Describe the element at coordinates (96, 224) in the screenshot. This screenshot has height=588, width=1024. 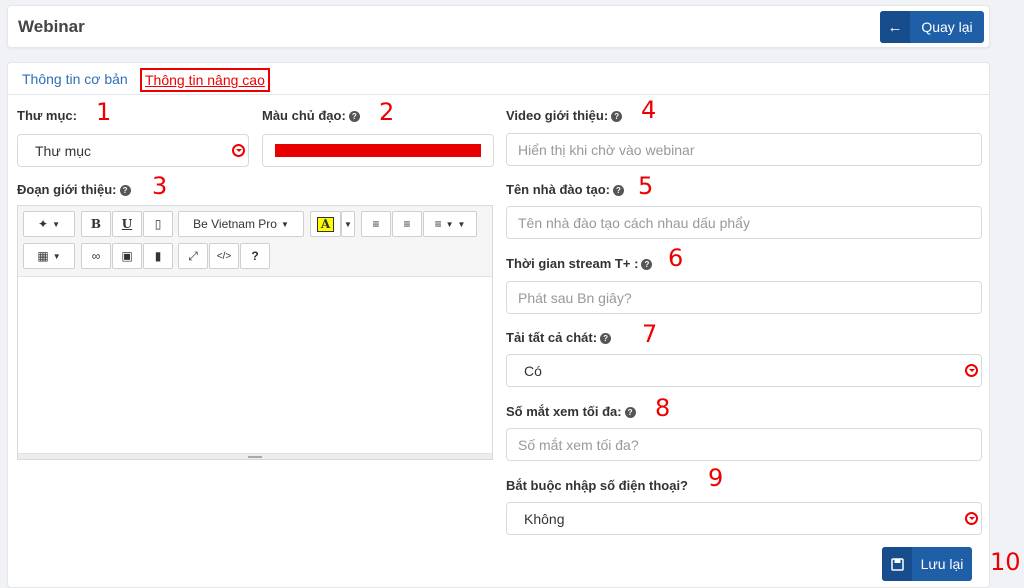
I see `bold-button: B` at that location.